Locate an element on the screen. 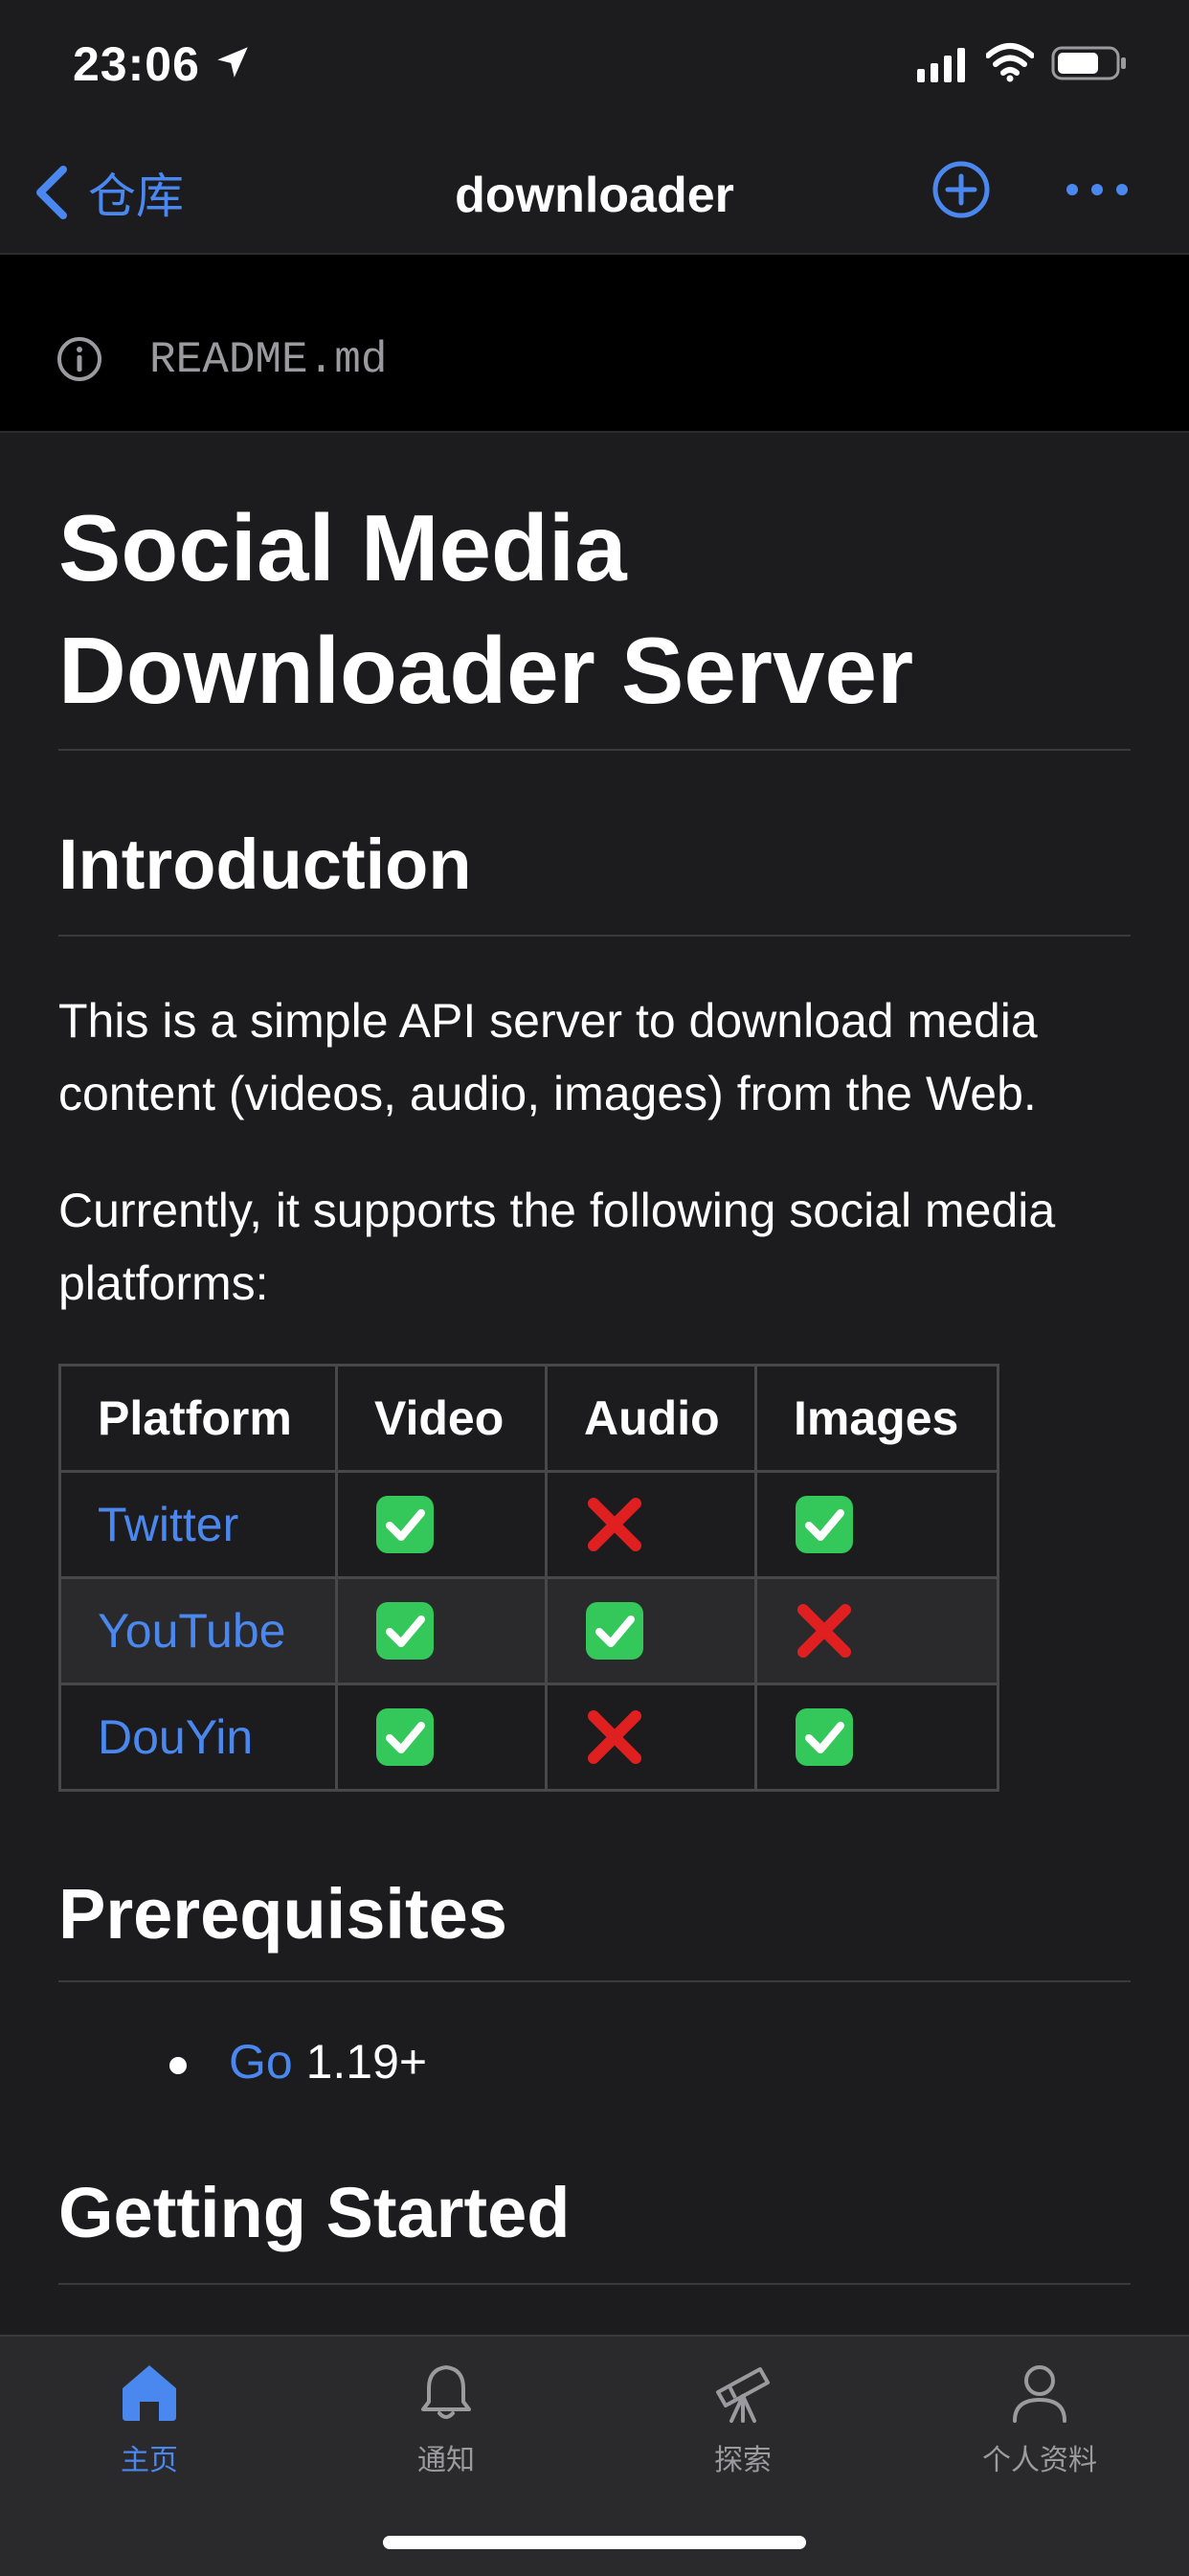  table-header-row: Platform Video Audio Images is located at coordinates (528, 1418).